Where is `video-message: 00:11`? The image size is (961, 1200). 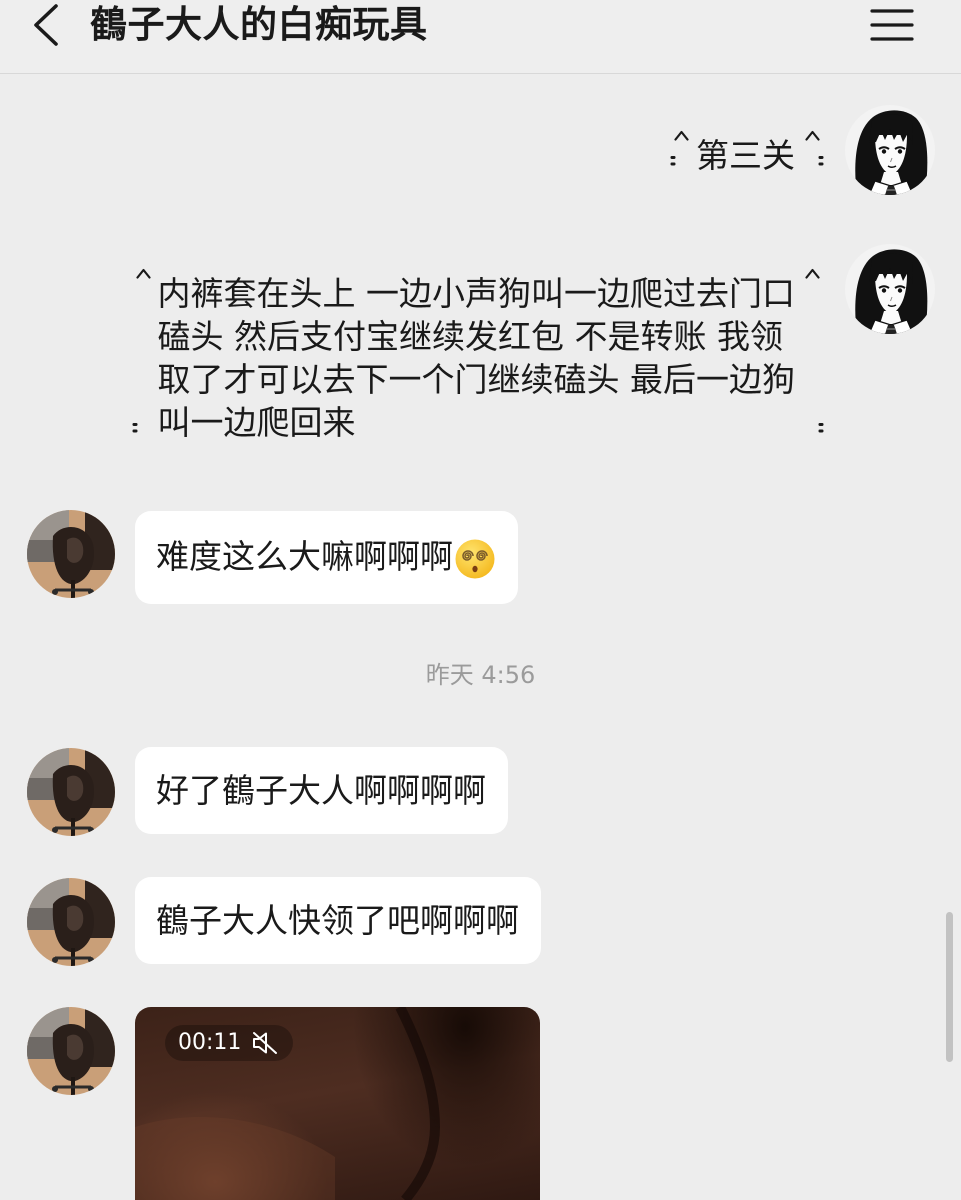 video-message: 00:11 is located at coordinates (337, 1103).